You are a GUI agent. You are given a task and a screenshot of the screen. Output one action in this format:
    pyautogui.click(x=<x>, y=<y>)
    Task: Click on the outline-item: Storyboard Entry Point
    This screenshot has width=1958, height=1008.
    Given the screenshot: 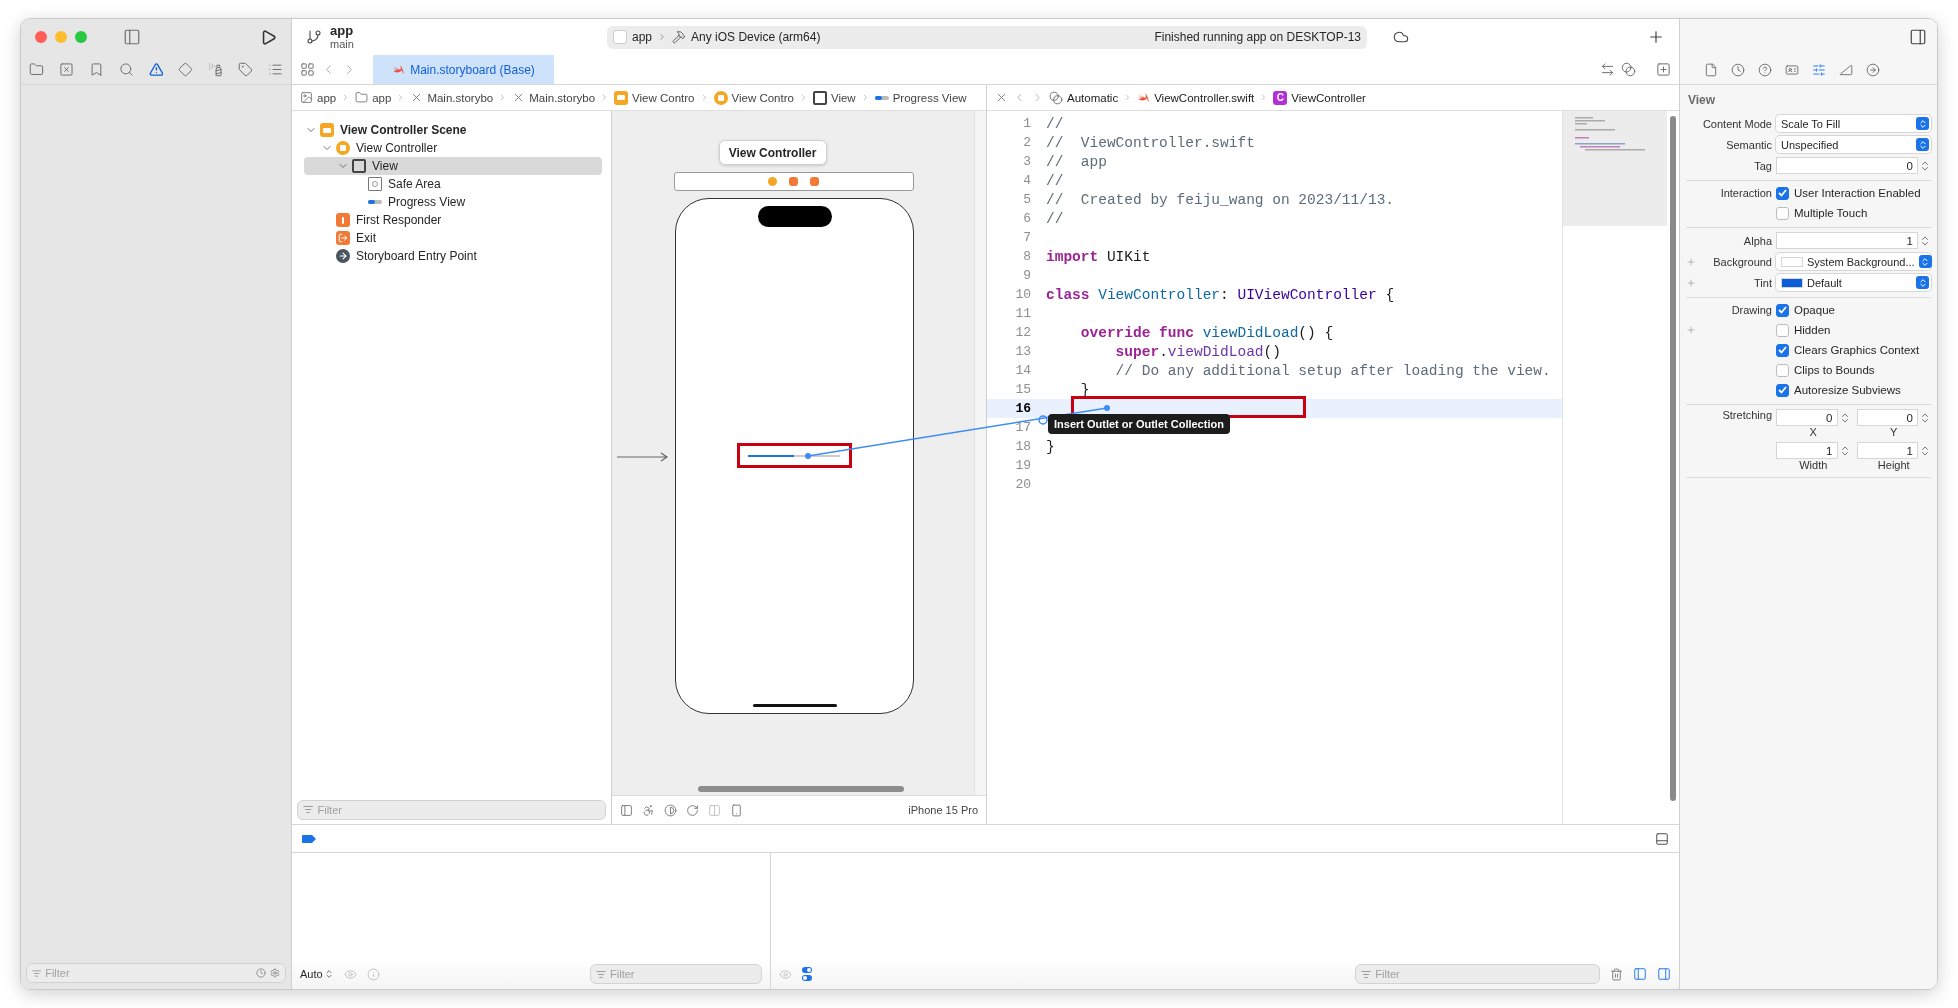 What is the action you would take?
    pyautogui.click(x=453, y=256)
    